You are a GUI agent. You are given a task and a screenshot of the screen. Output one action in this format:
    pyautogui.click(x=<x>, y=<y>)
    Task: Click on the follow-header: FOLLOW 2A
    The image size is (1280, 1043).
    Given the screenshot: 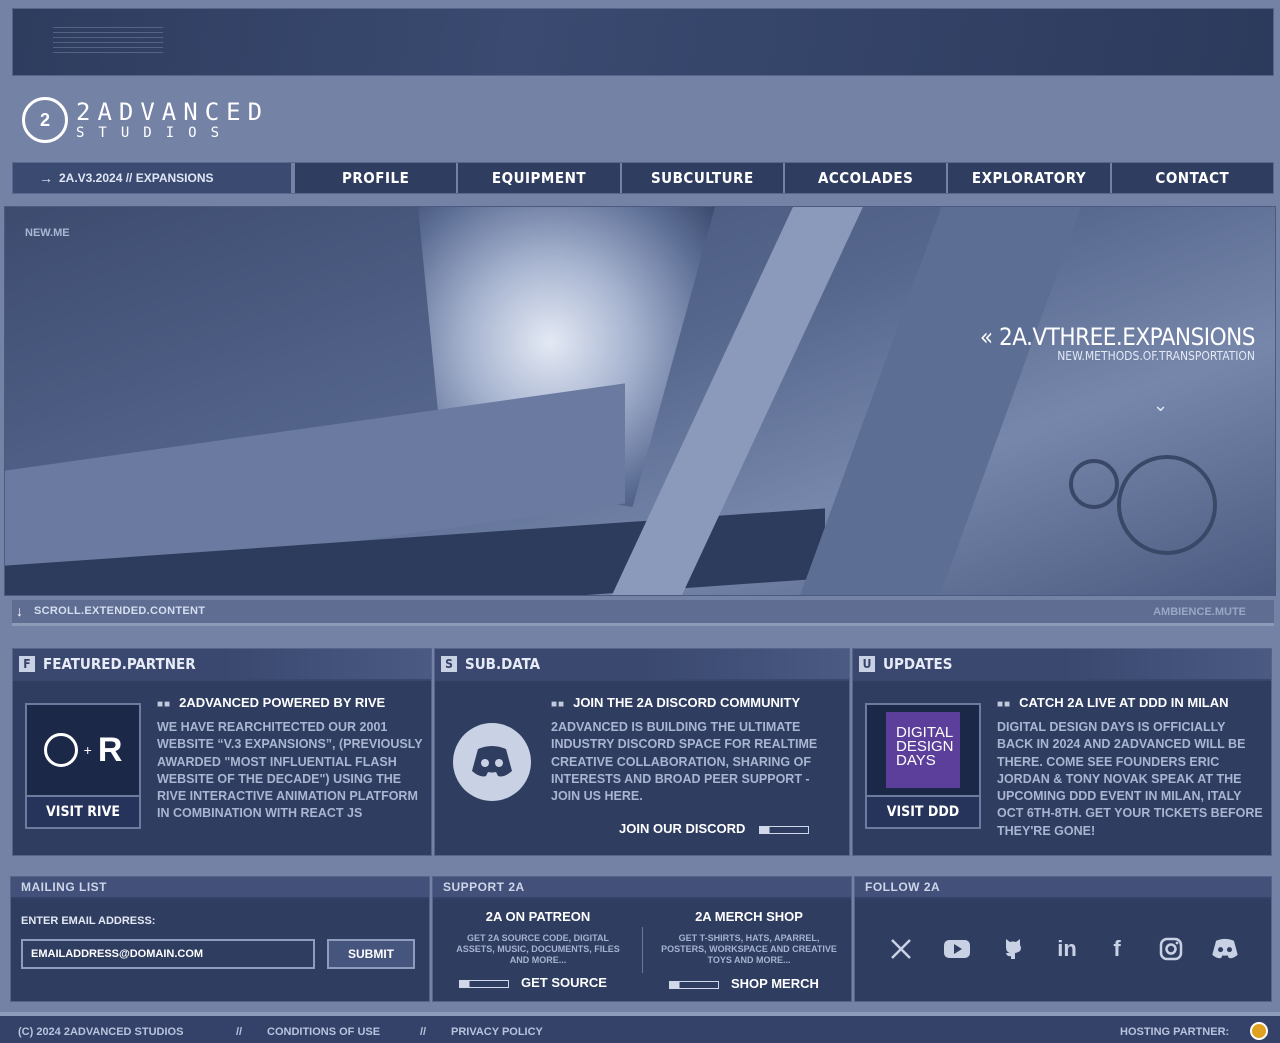 What is the action you would take?
    pyautogui.click(x=1063, y=887)
    